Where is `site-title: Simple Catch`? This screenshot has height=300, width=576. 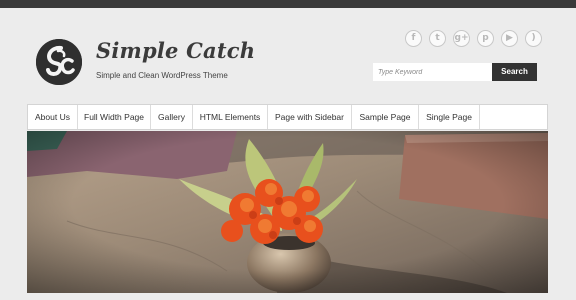 site-title: Simple Catch is located at coordinates (175, 50).